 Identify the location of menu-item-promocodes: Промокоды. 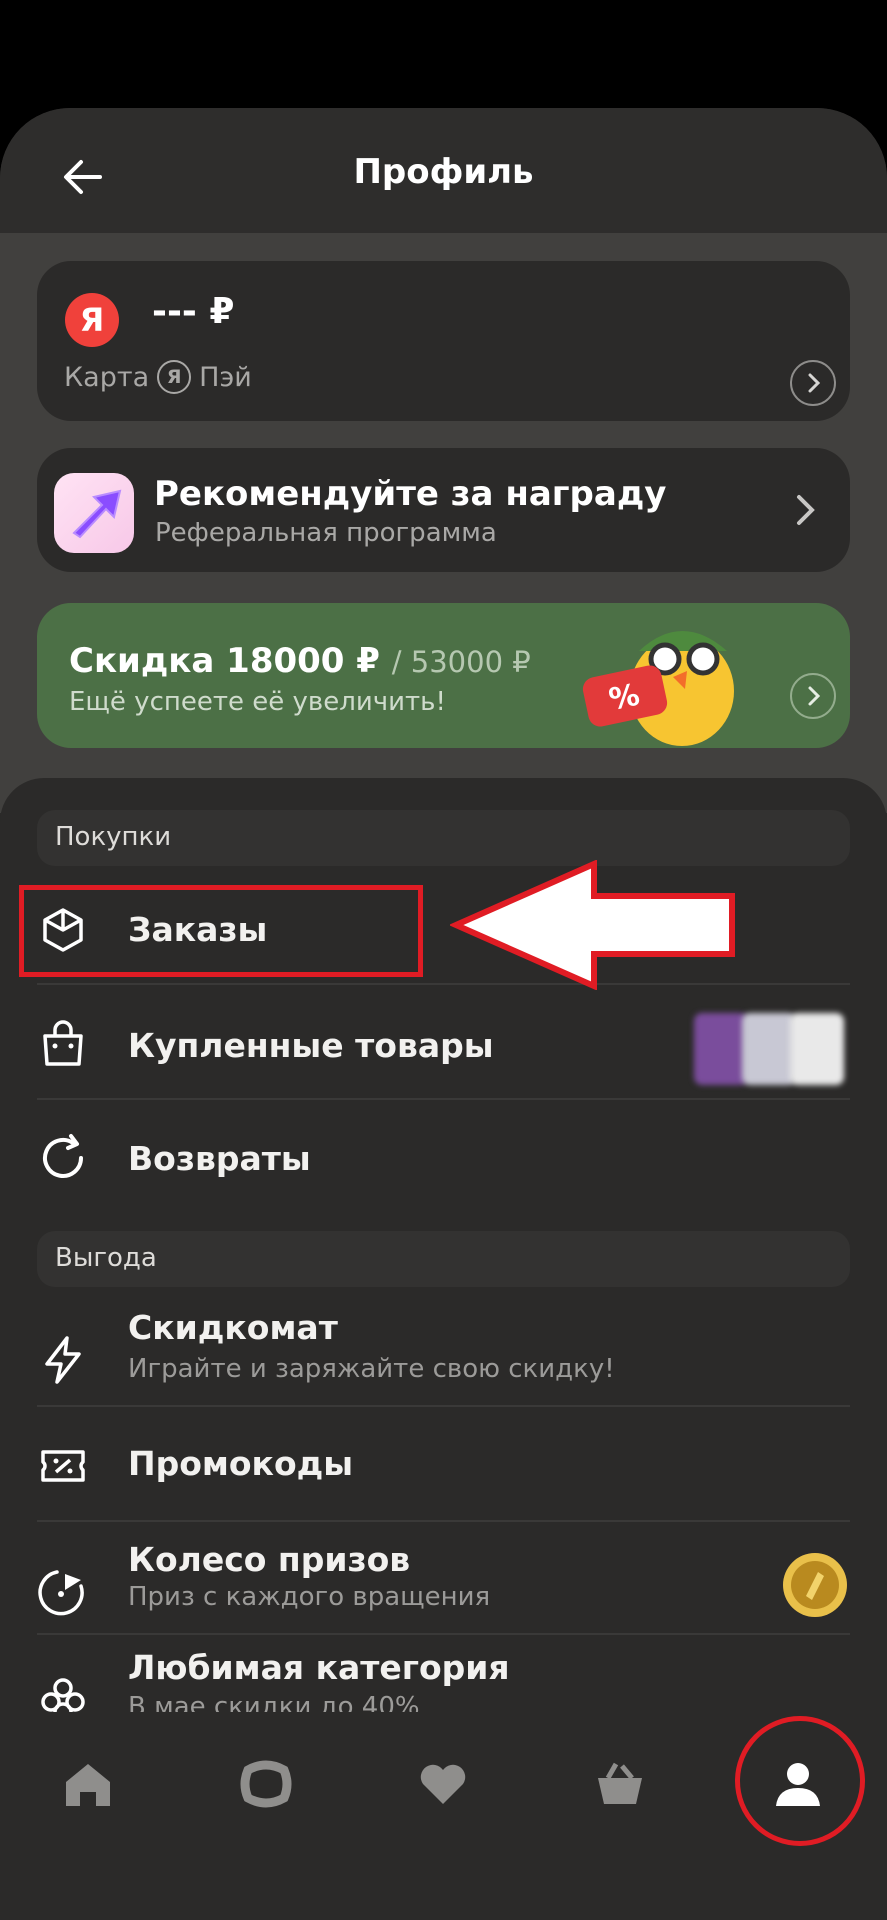
(443, 1463).